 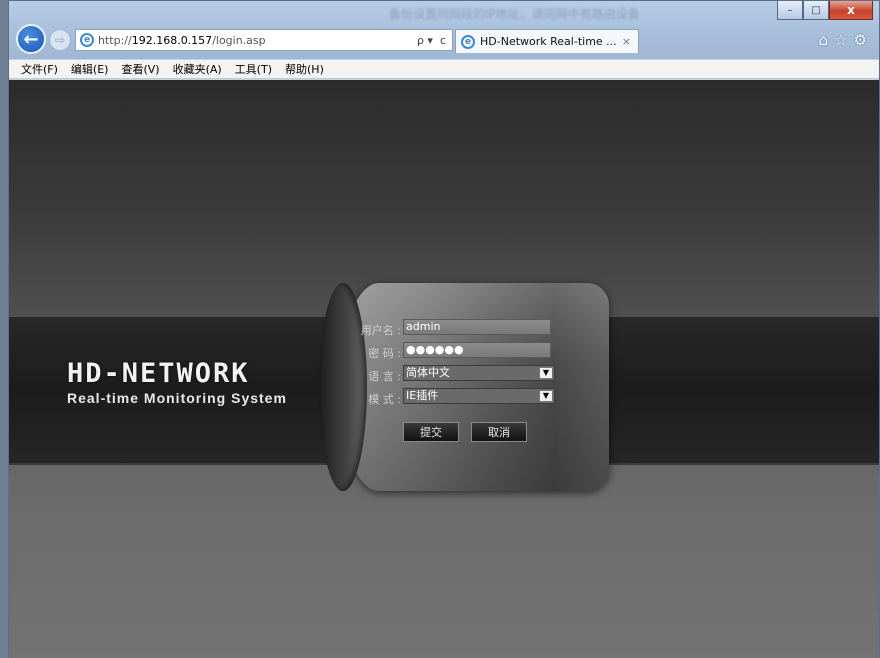 I want to click on settings-gear-icon: ⚙, so click(x=860, y=40).